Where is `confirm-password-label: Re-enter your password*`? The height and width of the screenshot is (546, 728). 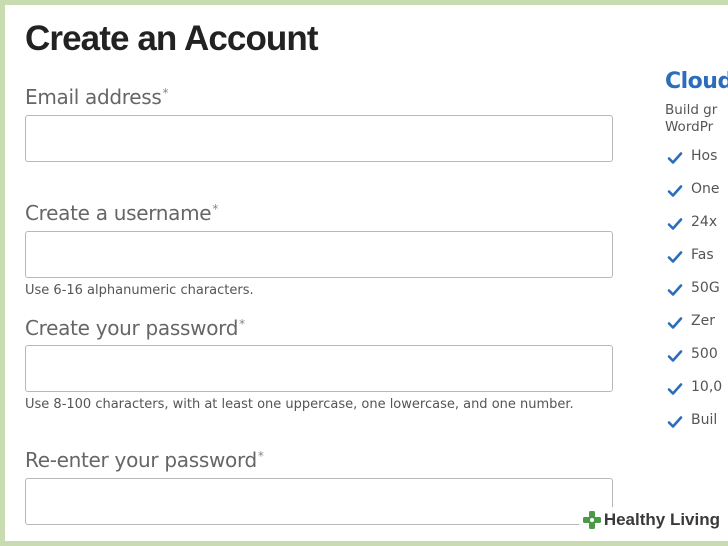 confirm-password-label: Re-enter your password* is located at coordinates (144, 460).